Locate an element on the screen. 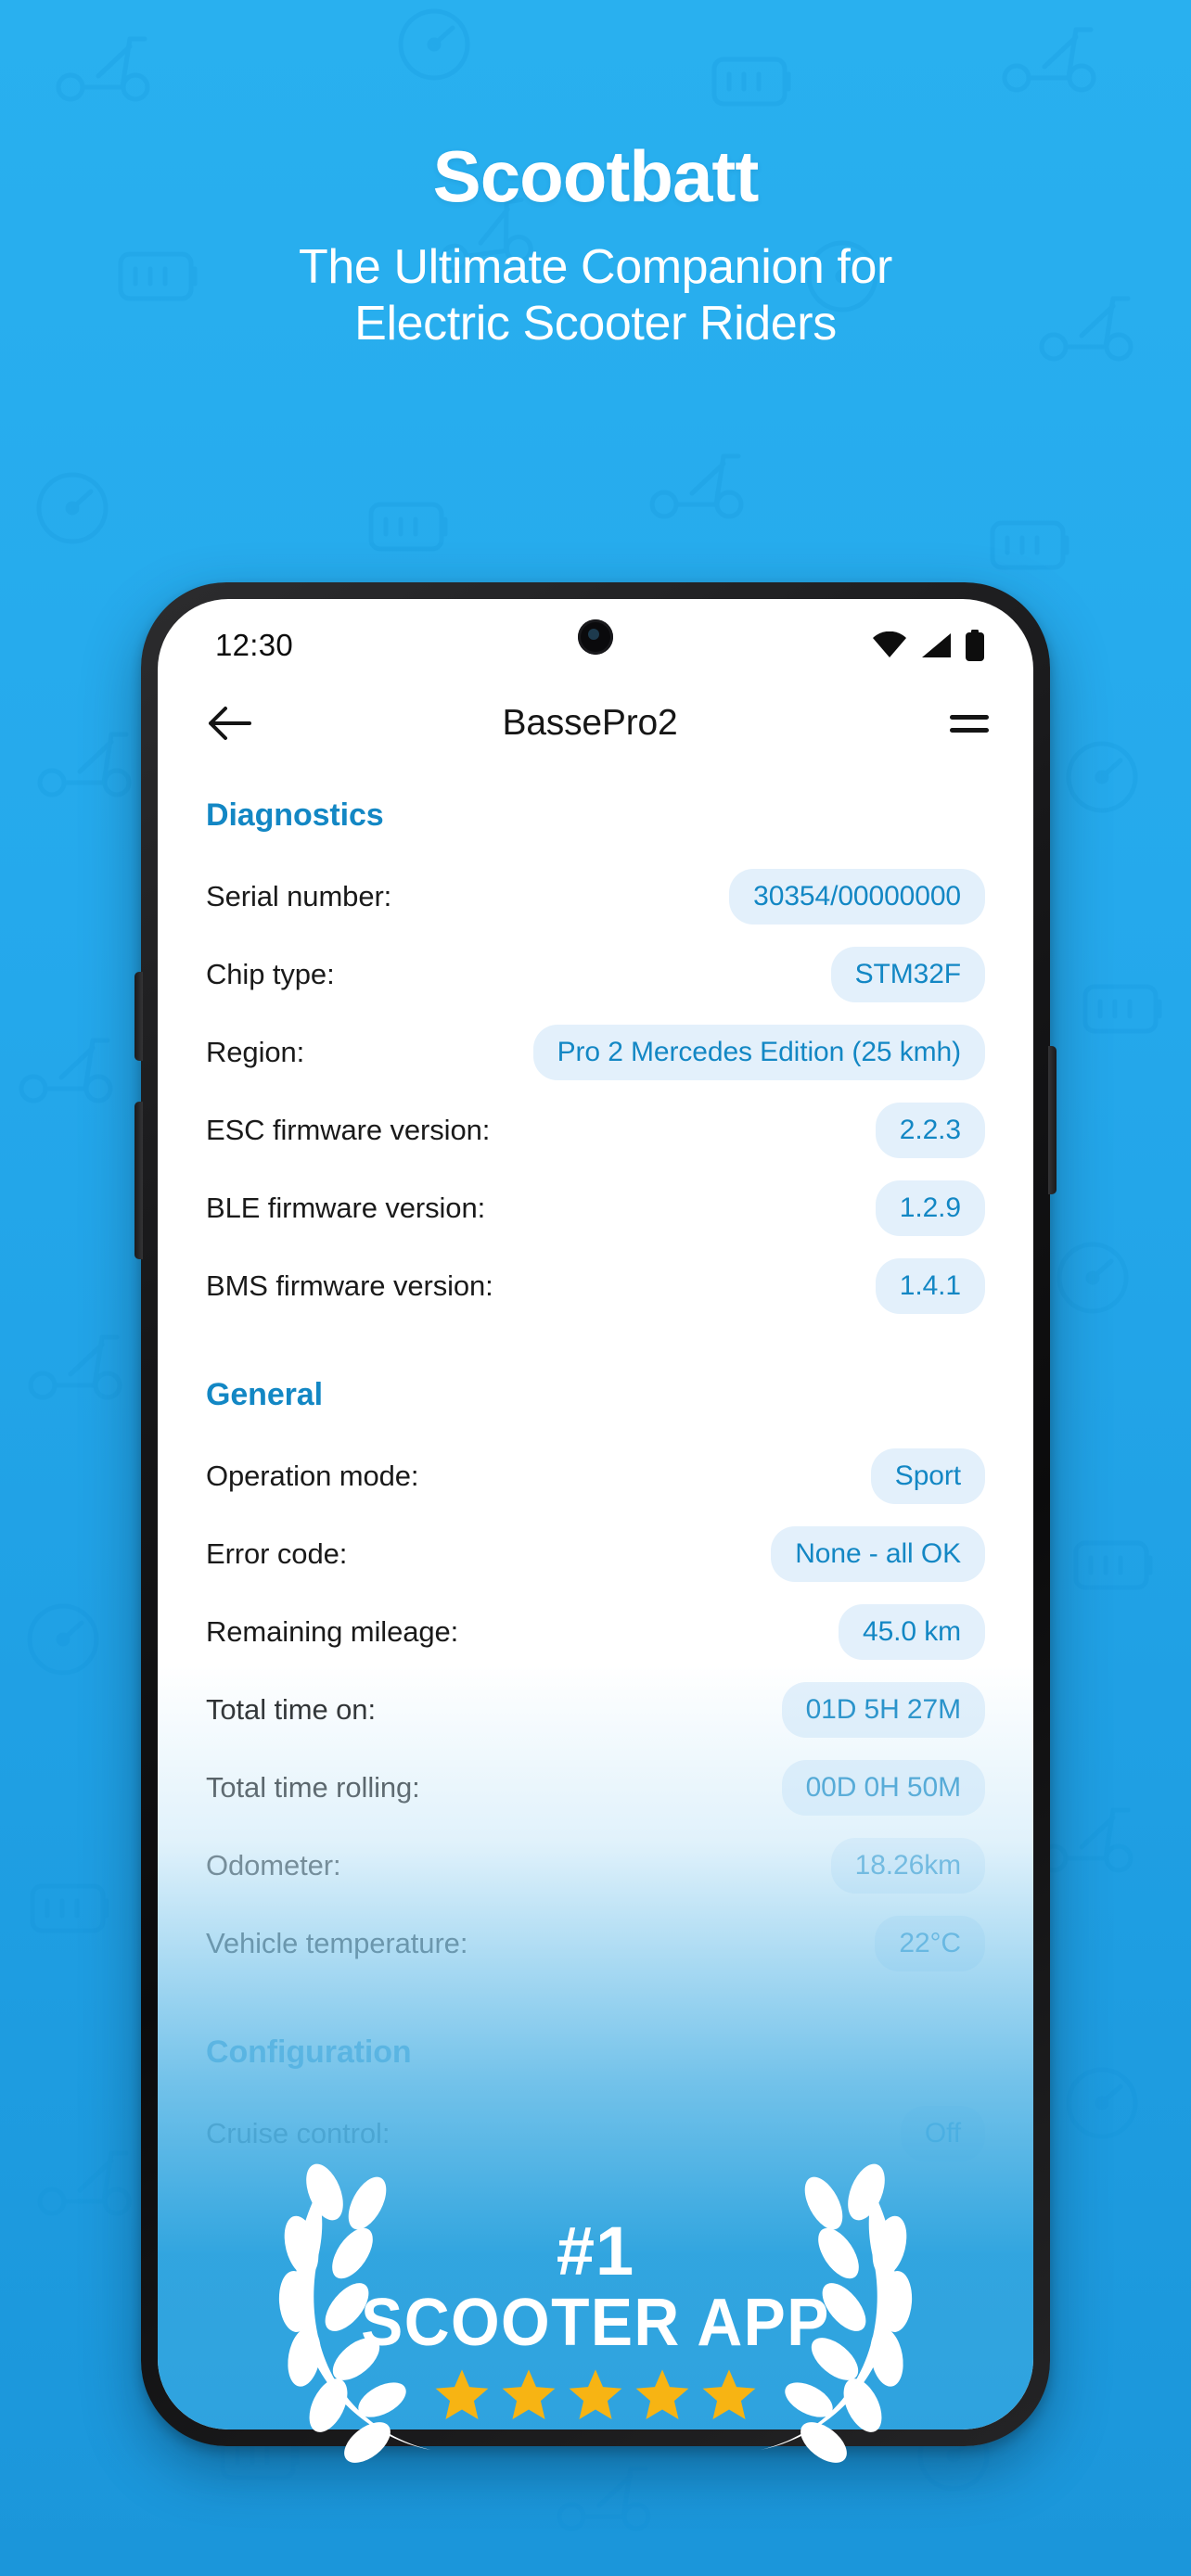 This screenshot has height=2576, width=1191. battery-icon is located at coordinates (975, 645).